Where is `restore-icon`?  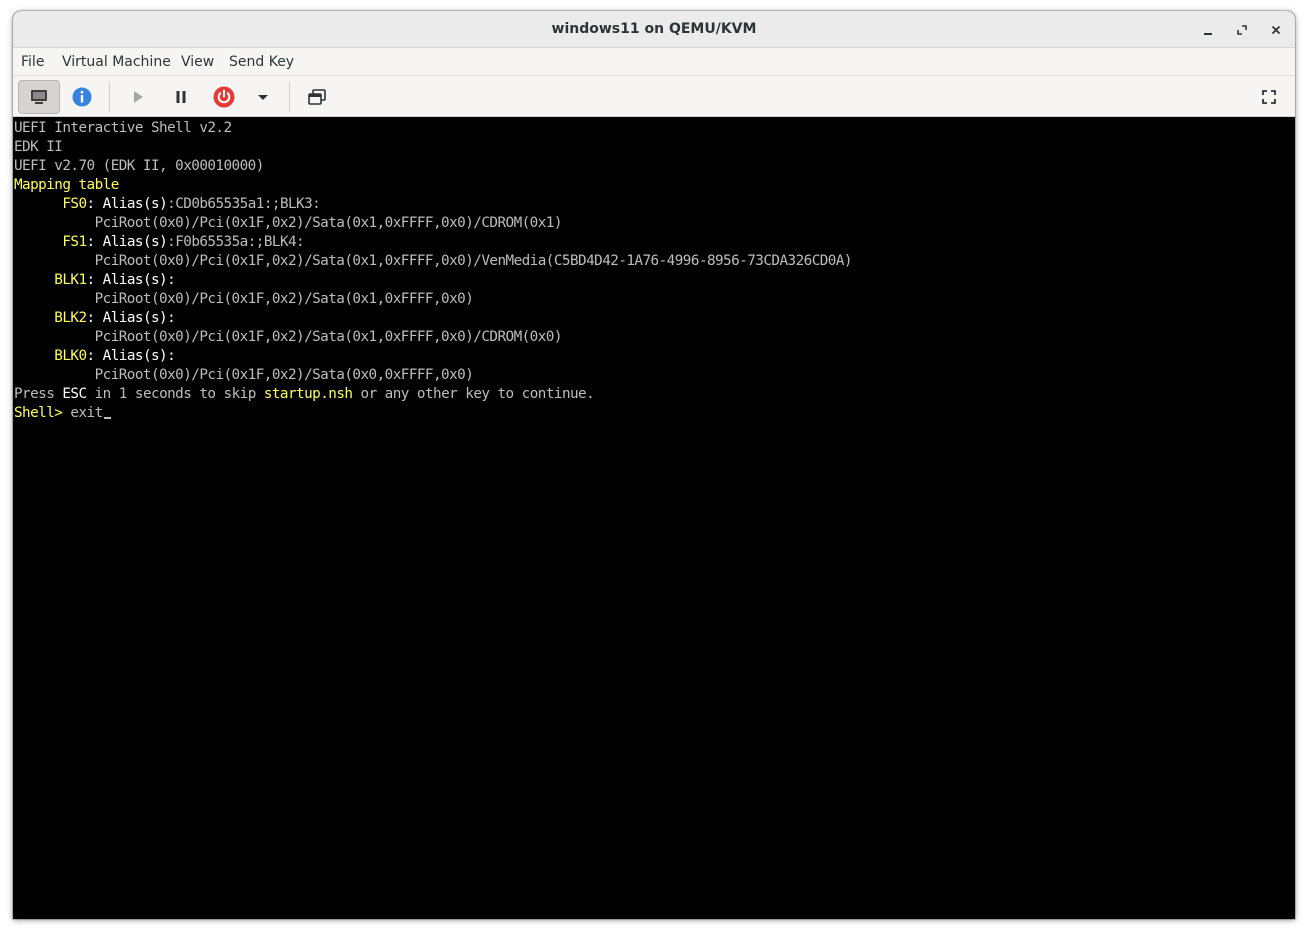
restore-icon is located at coordinates (1242, 30).